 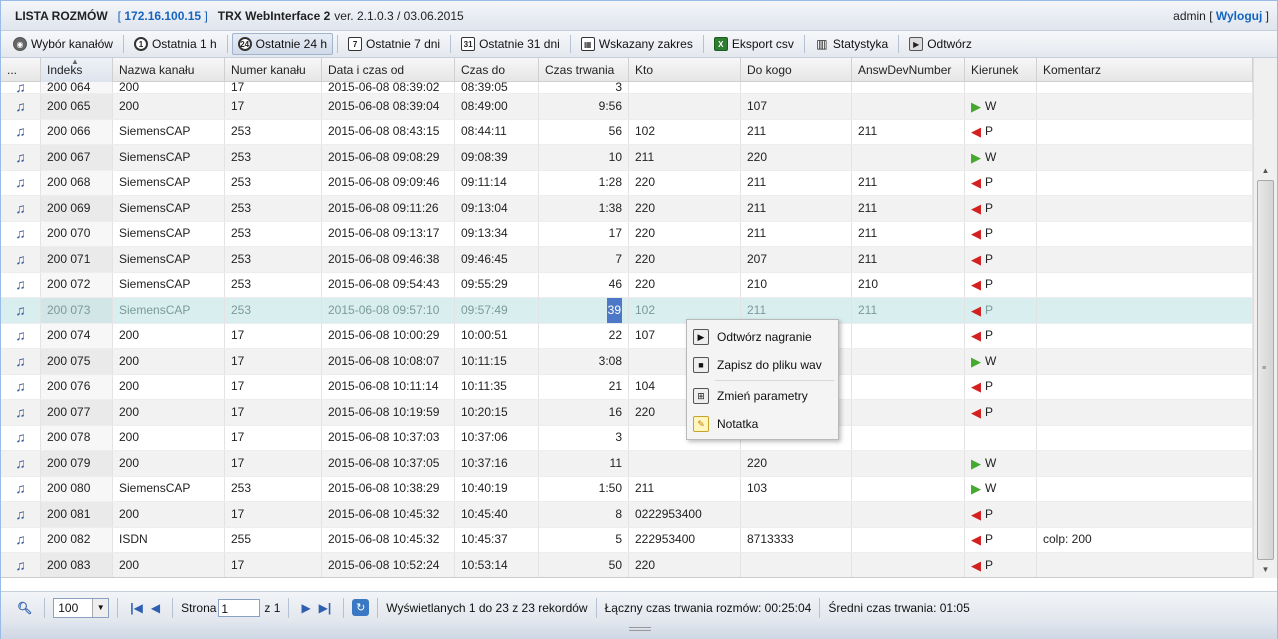 I want to click on scroll-up-icon: ▲, so click(x=1265, y=170).